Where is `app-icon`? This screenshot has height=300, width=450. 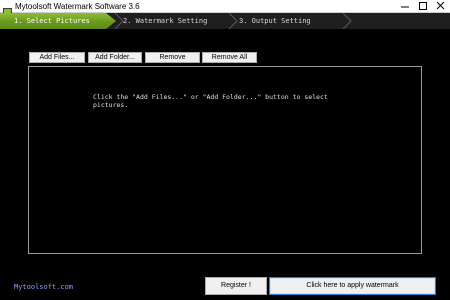
app-icon is located at coordinates (7, 9).